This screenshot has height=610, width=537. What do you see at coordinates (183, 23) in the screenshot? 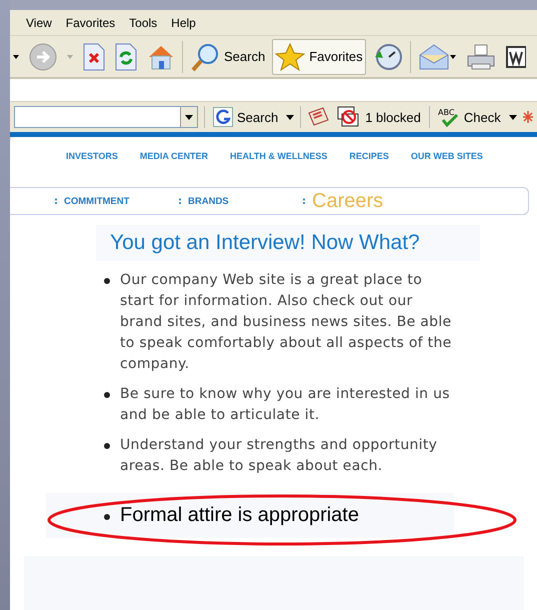
I see `menu-item: Help` at bounding box center [183, 23].